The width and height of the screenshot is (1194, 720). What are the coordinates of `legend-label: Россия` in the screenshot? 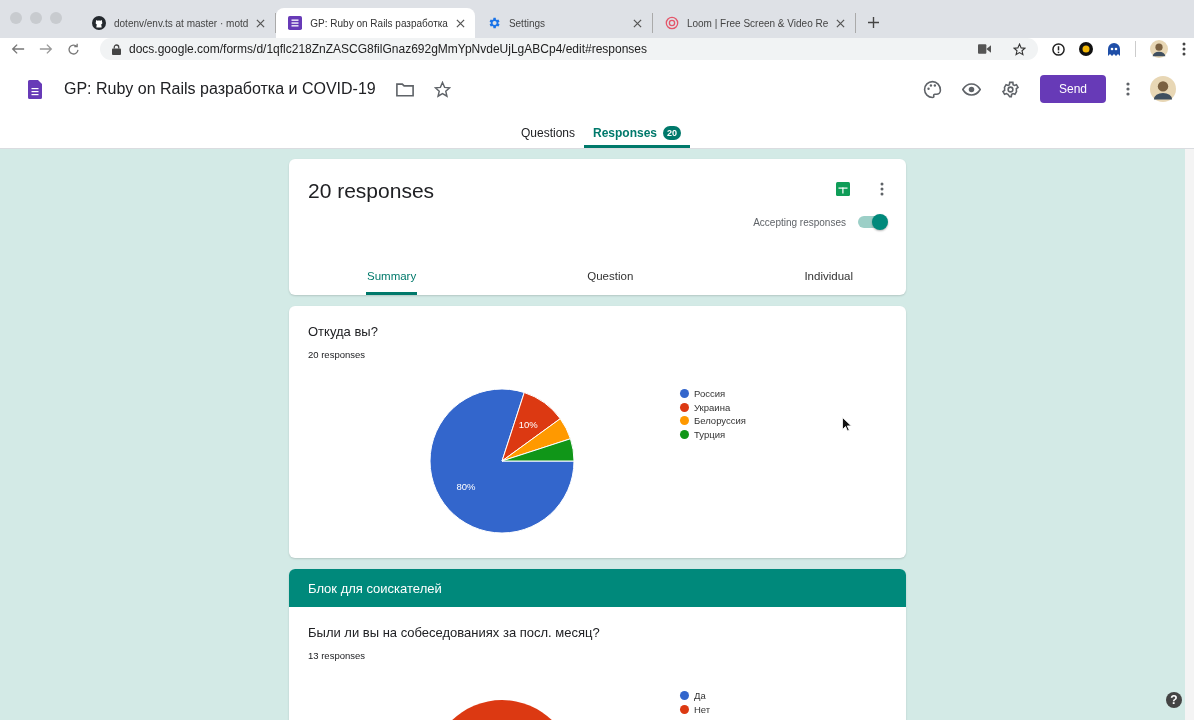 It's located at (710, 393).